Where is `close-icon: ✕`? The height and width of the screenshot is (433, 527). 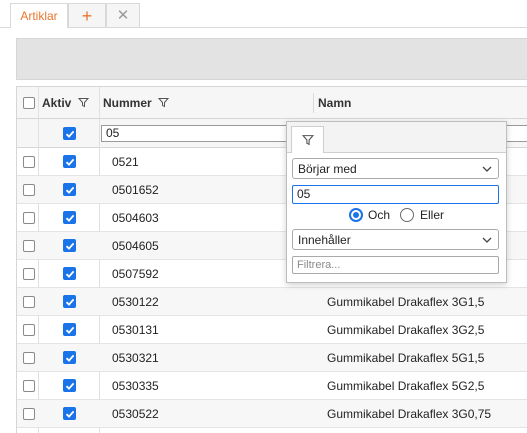 close-icon: ✕ is located at coordinates (123, 15).